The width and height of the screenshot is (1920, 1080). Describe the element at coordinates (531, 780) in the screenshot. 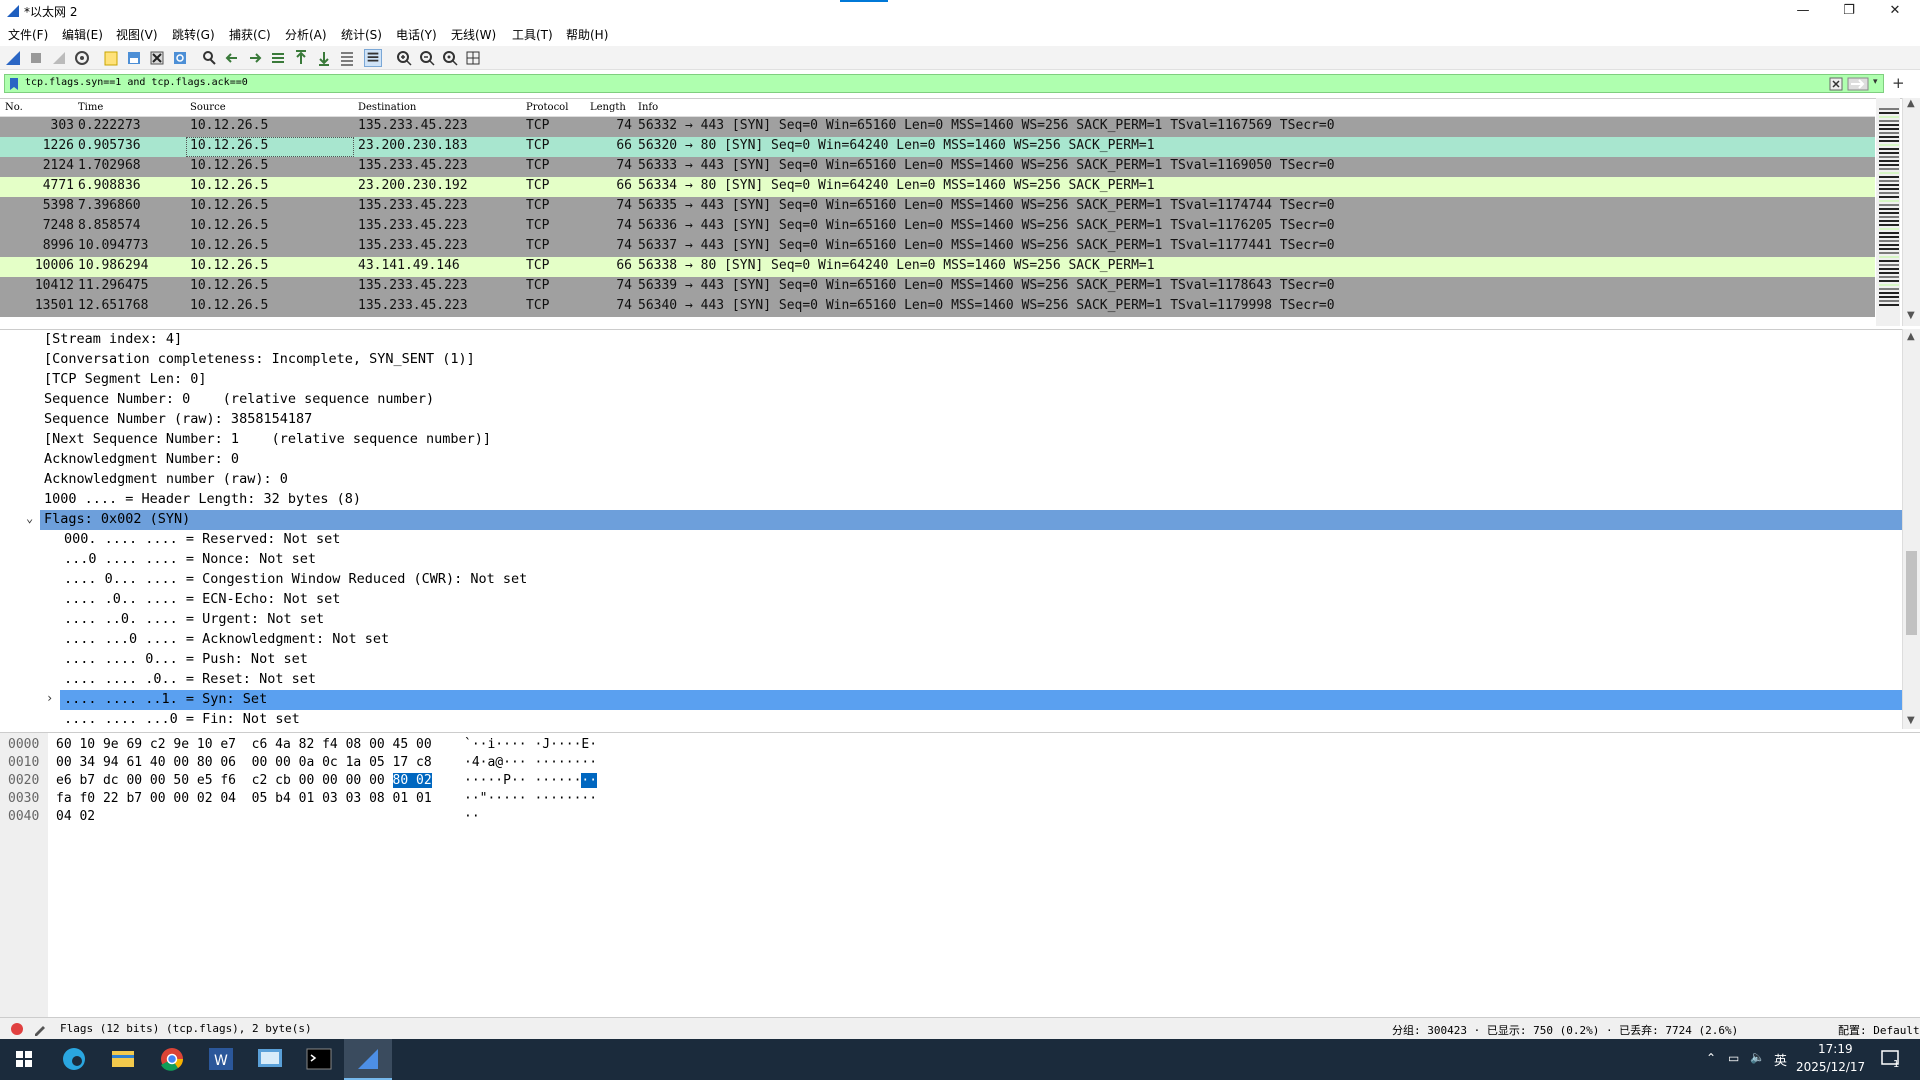

I see `bytes-ascii: ·····P·· ········` at that location.